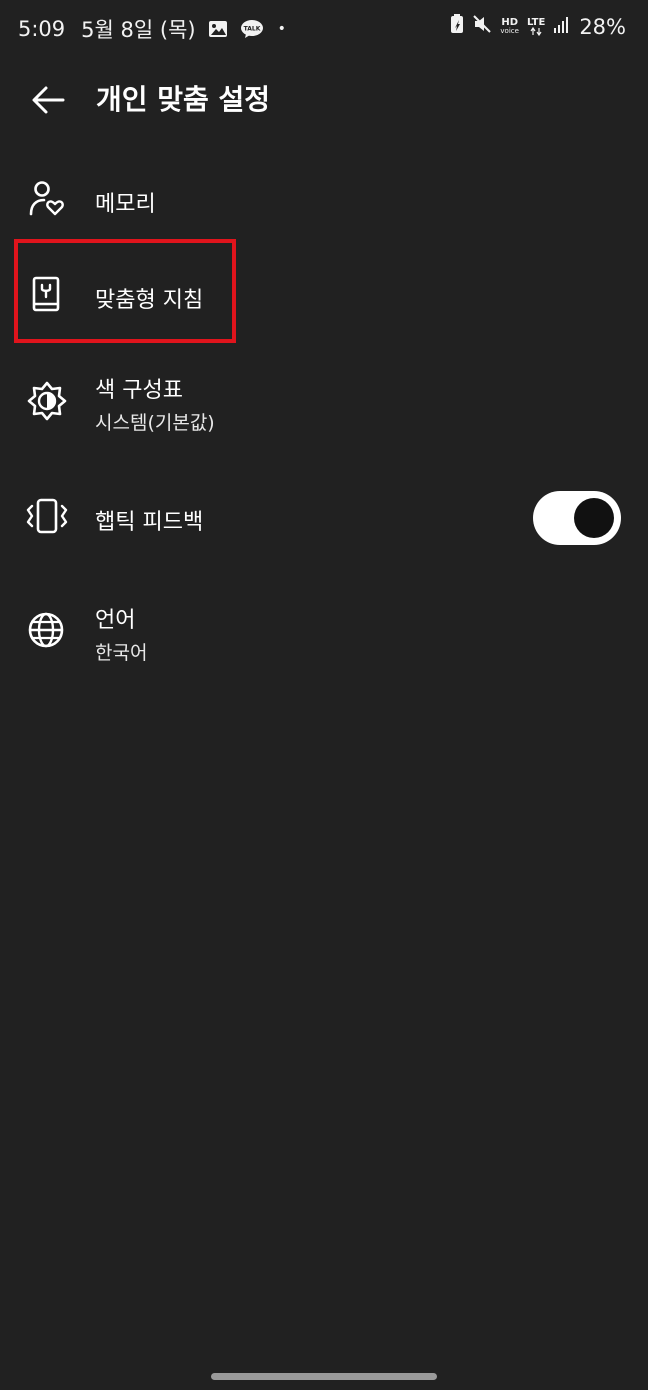  Describe the element at coordinates (562, 27) in the screenshot. I see `signal-icon` at that location.